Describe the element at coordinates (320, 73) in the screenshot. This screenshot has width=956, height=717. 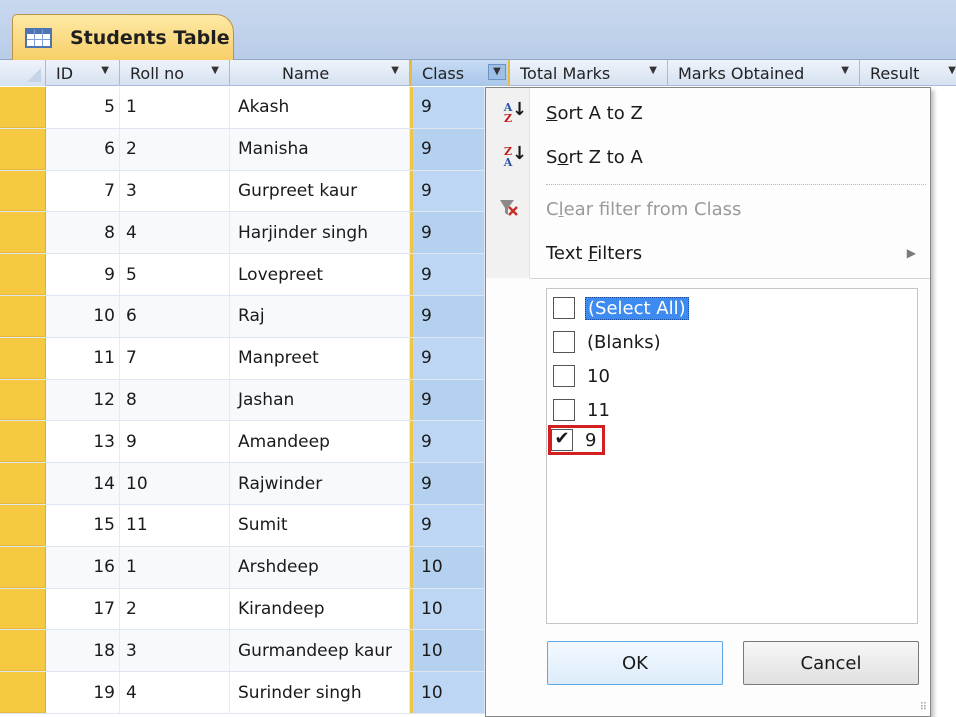
I see `column-header-name: Name ▼` at that location.